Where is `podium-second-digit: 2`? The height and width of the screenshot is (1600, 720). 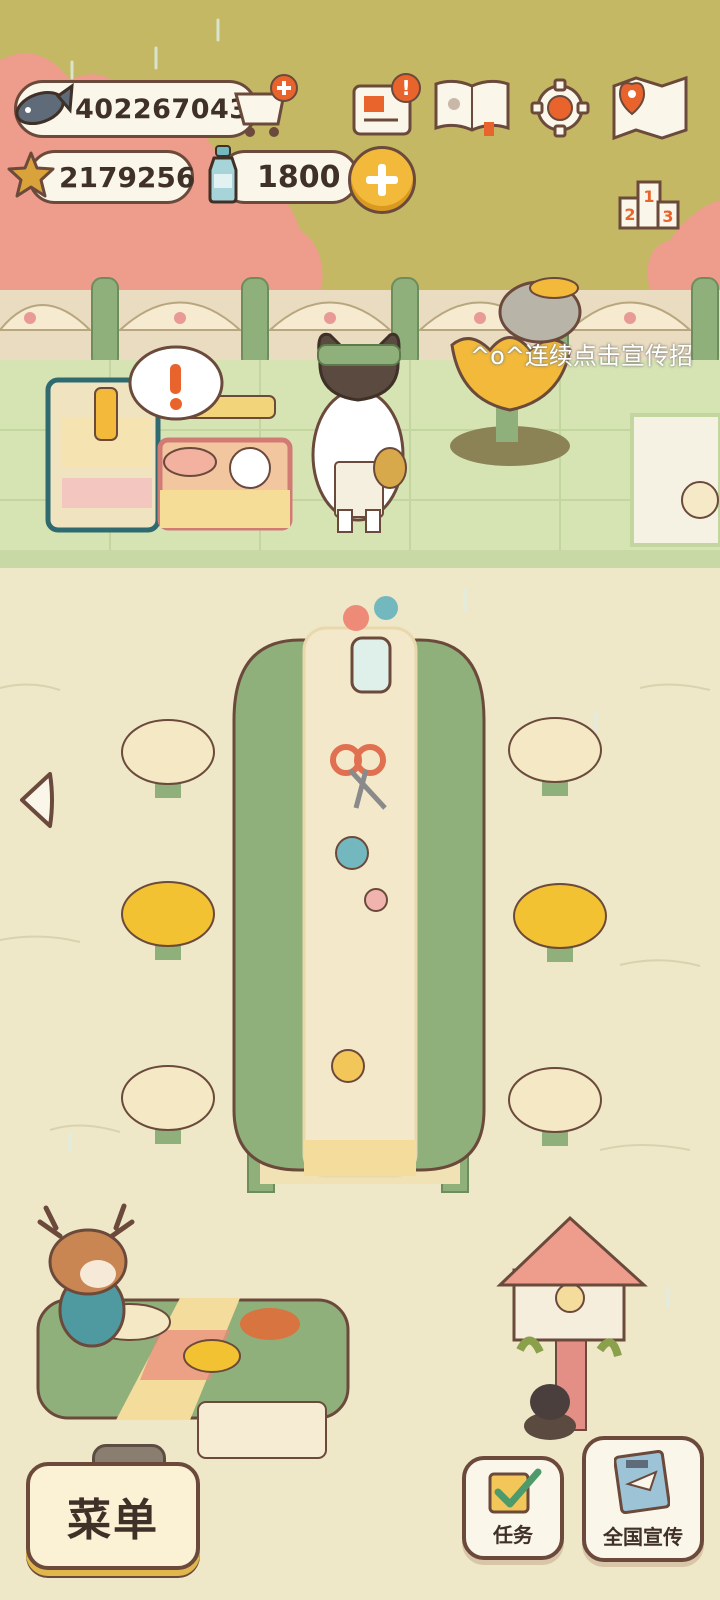
podium-second-digit: 2 is located at coordinates (629, 214).